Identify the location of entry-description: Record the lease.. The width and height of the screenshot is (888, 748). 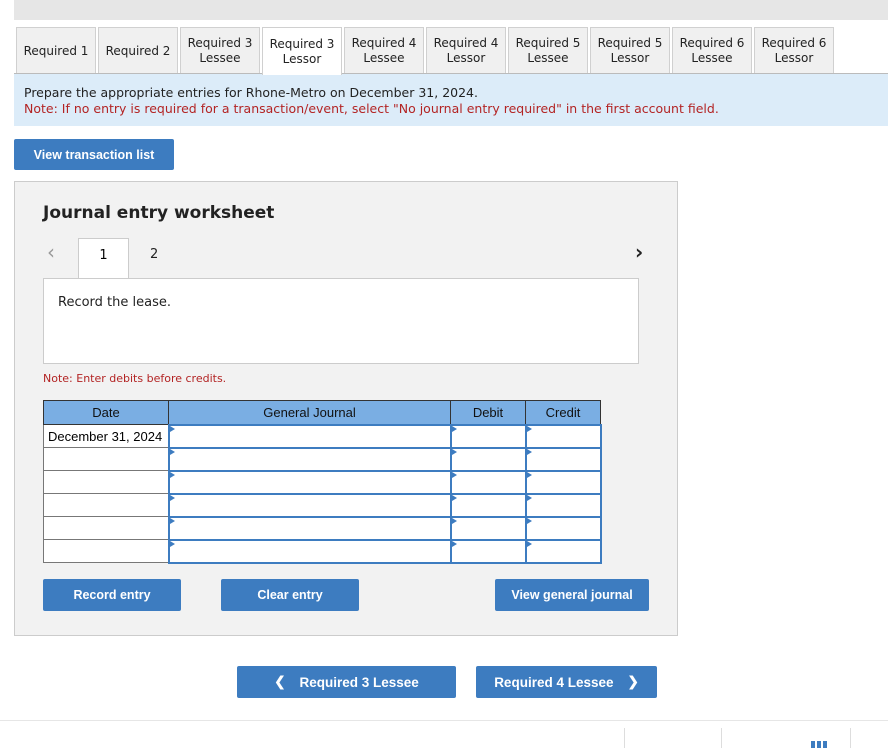
(341, 321).